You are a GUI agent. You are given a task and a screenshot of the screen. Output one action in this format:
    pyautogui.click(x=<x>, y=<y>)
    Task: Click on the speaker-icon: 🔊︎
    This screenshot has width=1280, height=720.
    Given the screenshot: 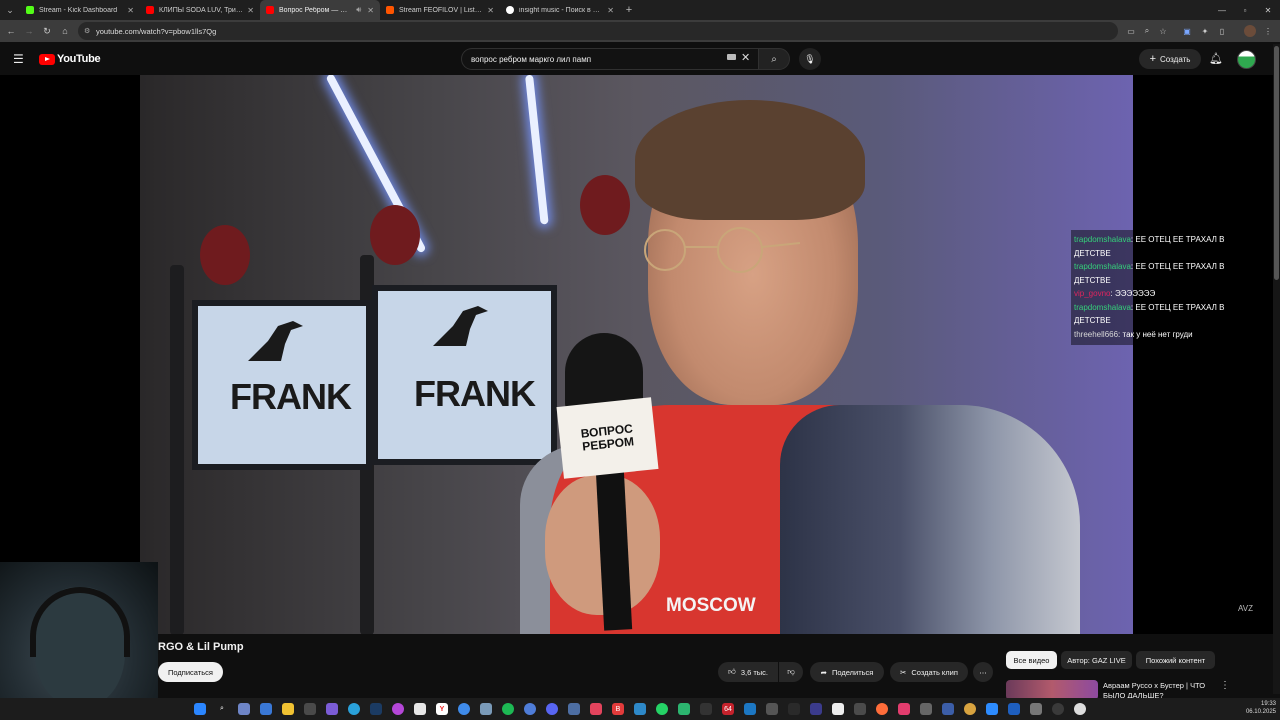 What is the action you would take?
    pyautogui.click(x=358, y=10)
    